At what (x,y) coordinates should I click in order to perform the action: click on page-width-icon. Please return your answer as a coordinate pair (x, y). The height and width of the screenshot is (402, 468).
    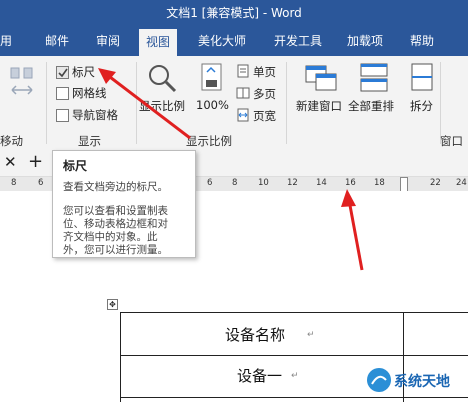
    Looking at the image, I should click on (243, 115).